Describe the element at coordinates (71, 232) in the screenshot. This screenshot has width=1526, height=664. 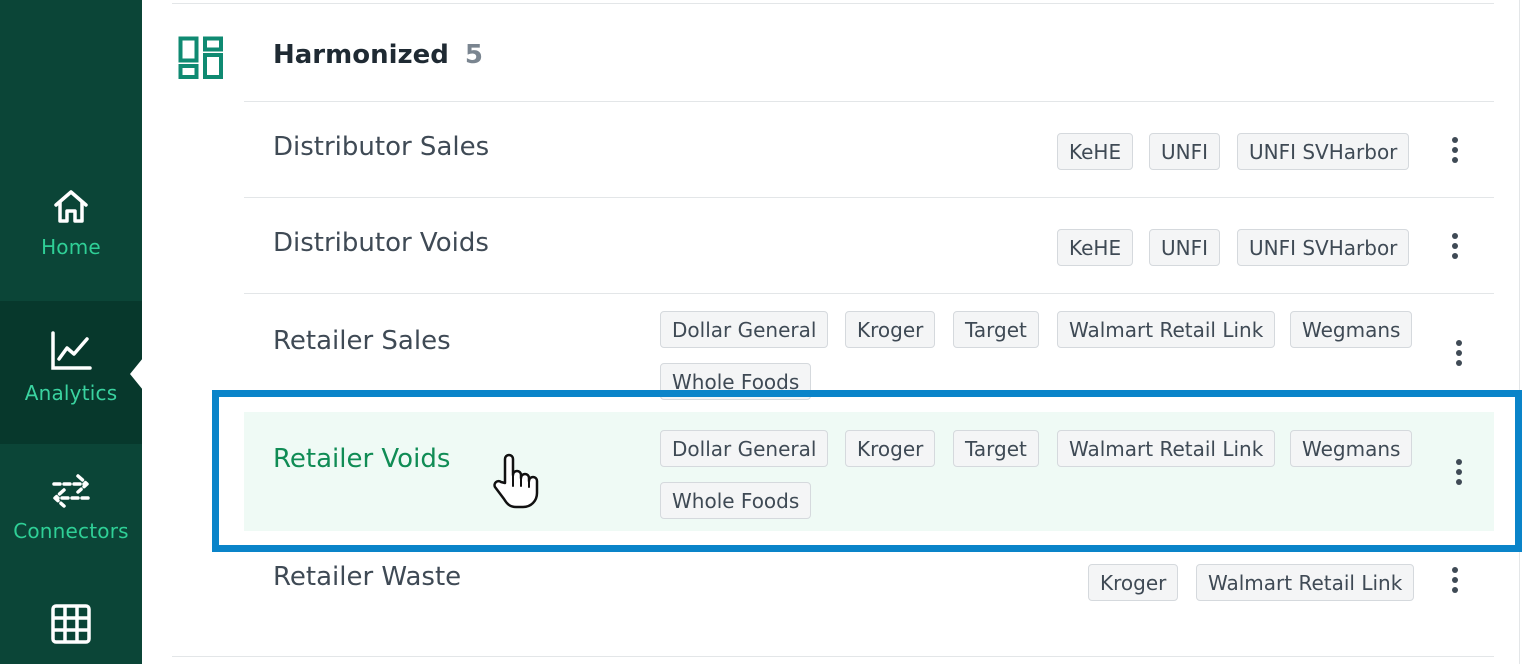
I see `sidebar-item-home: Home` at that location.